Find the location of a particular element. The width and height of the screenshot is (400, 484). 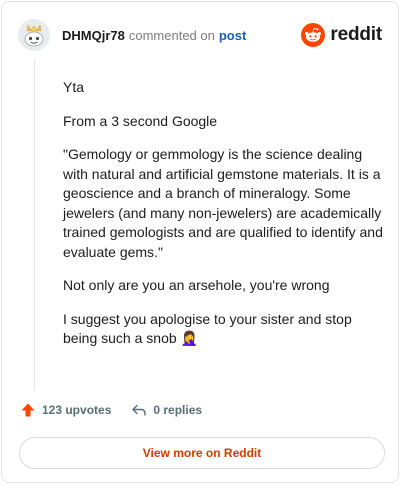

reply-action: 0 replies is located at coordinates (166, 410).